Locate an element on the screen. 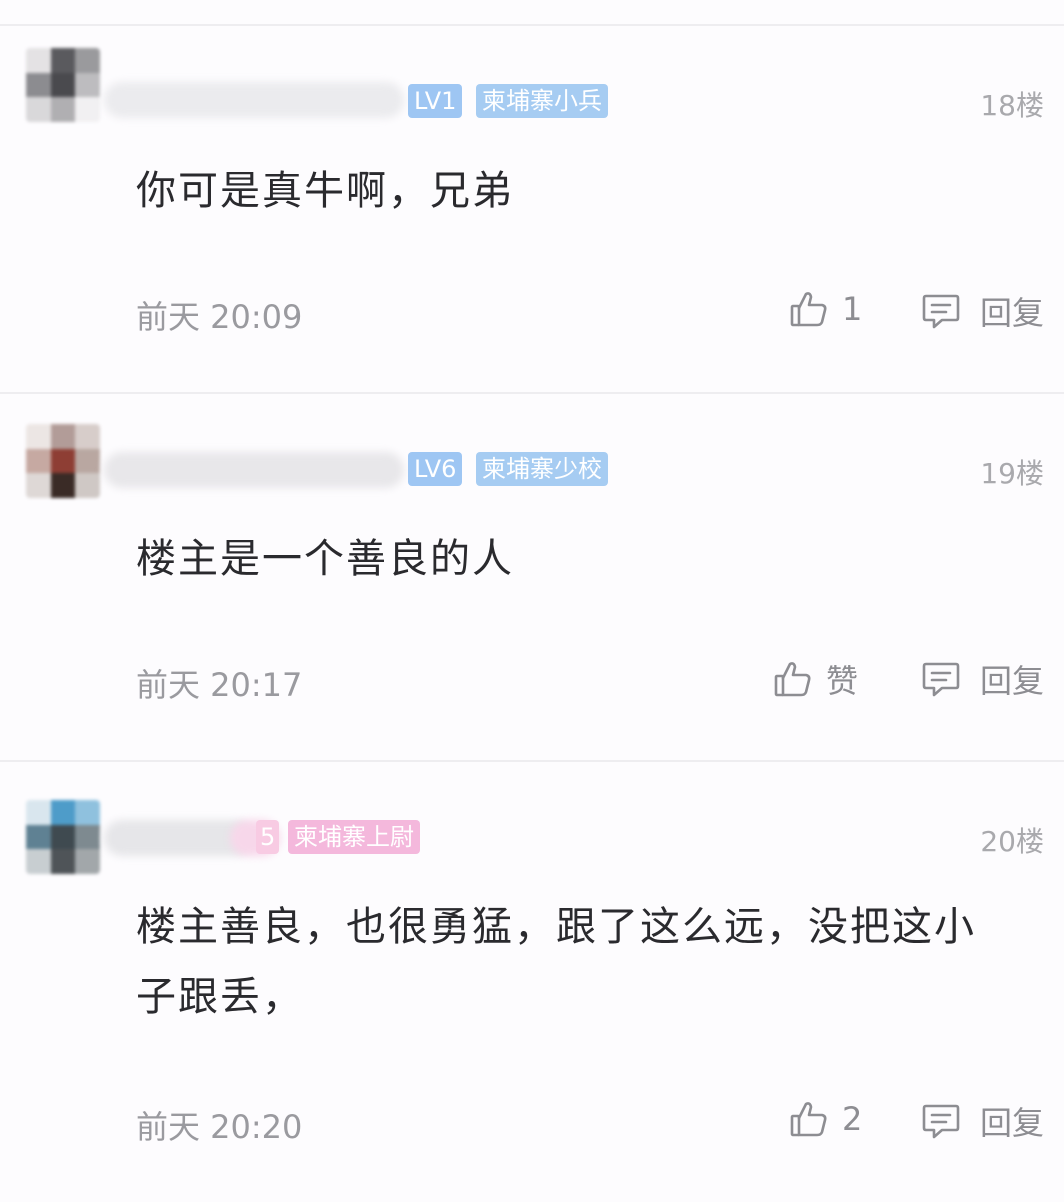 This screenshot has height=1202, width=1064. comment-text: 楼主是一个善良的人 is located at coordinates (325, 559).